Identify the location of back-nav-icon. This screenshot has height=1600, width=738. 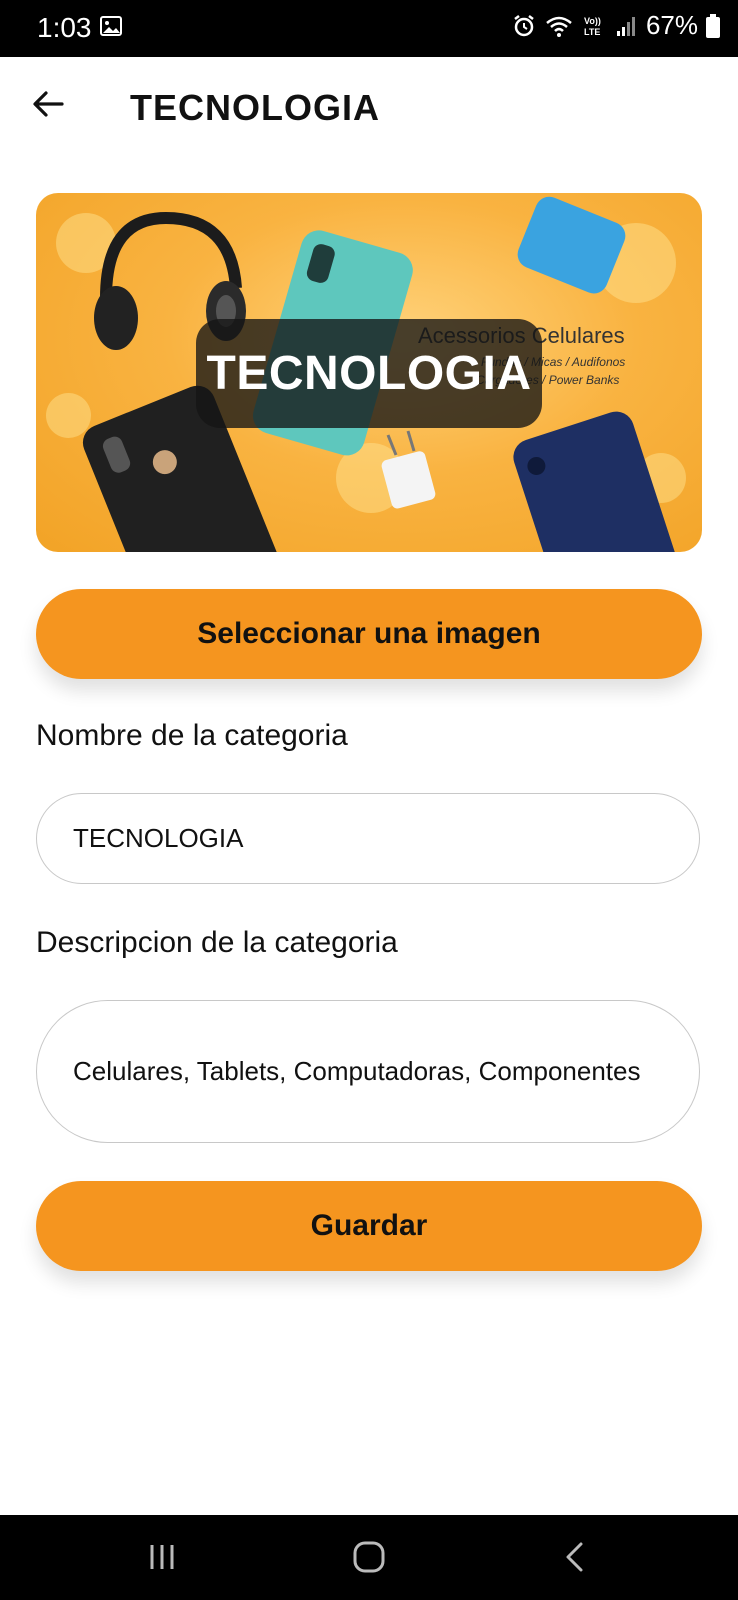
(574, 1557).